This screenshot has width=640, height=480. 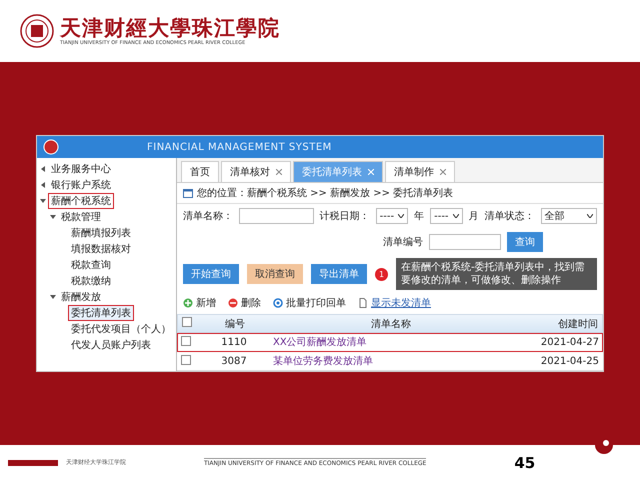 What do you see at coordinates (570, 361) in the screenshot?
I see `table-cell-text: 2021-04-25` at bounding box center [570, 361].